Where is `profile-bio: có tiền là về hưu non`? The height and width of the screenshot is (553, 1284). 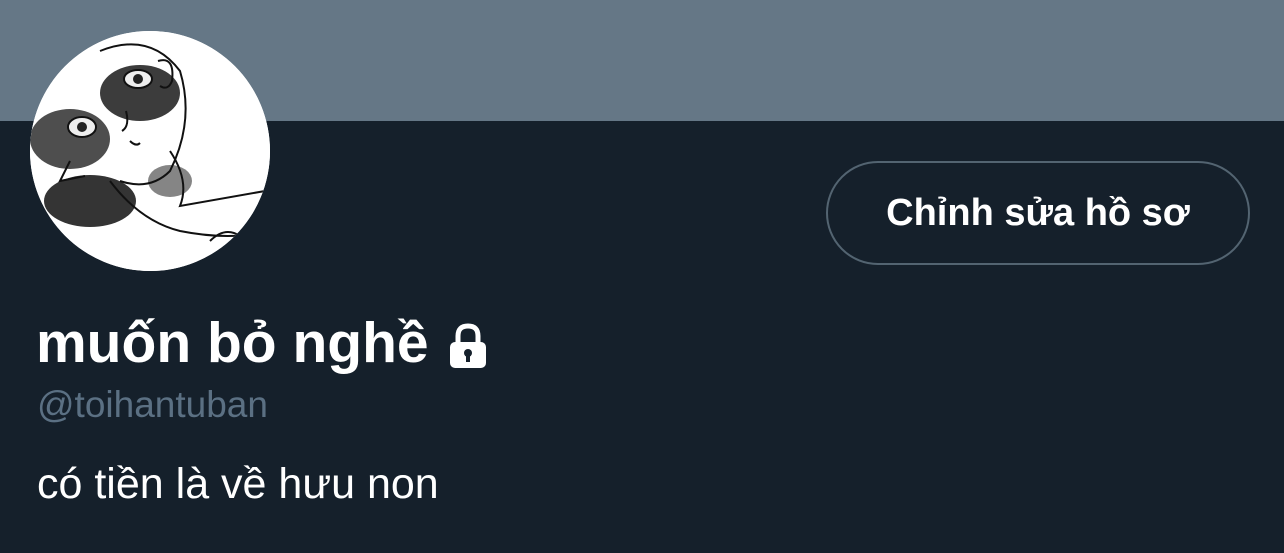 profile-bio: có tiền là về hưu non is located at coordinates (238, 484).